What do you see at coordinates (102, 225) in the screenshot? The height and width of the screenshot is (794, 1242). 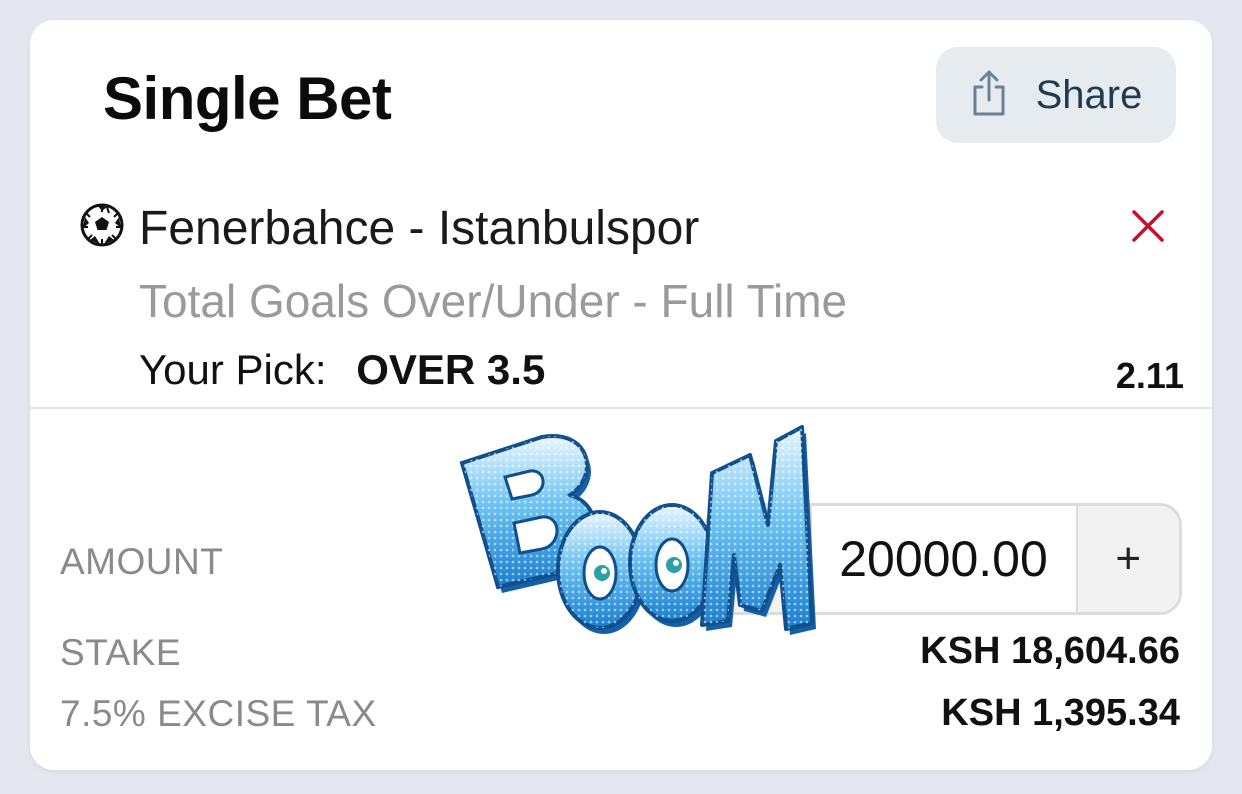 I see `soccer-ball-icon` at bounding box center [102, 225].